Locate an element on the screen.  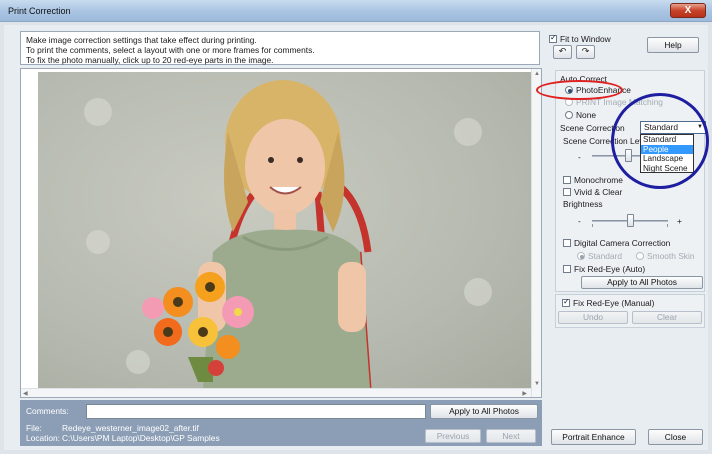
previous-button: Previous is located at coordinates (453, 436).